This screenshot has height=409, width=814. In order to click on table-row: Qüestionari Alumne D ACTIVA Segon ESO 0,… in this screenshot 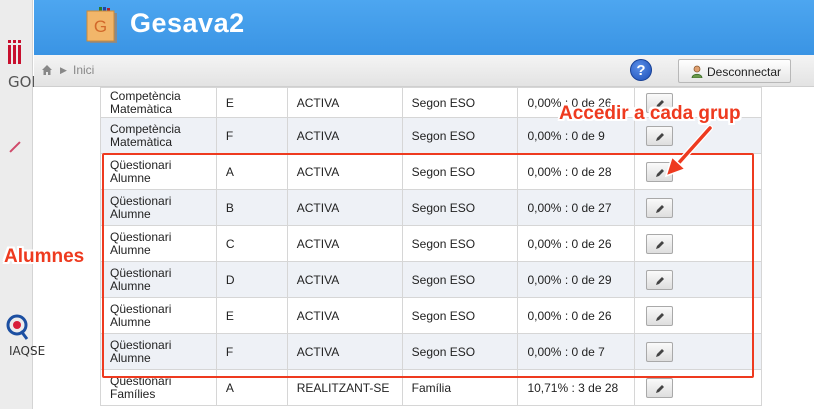, I will do `click(431, 279)`.